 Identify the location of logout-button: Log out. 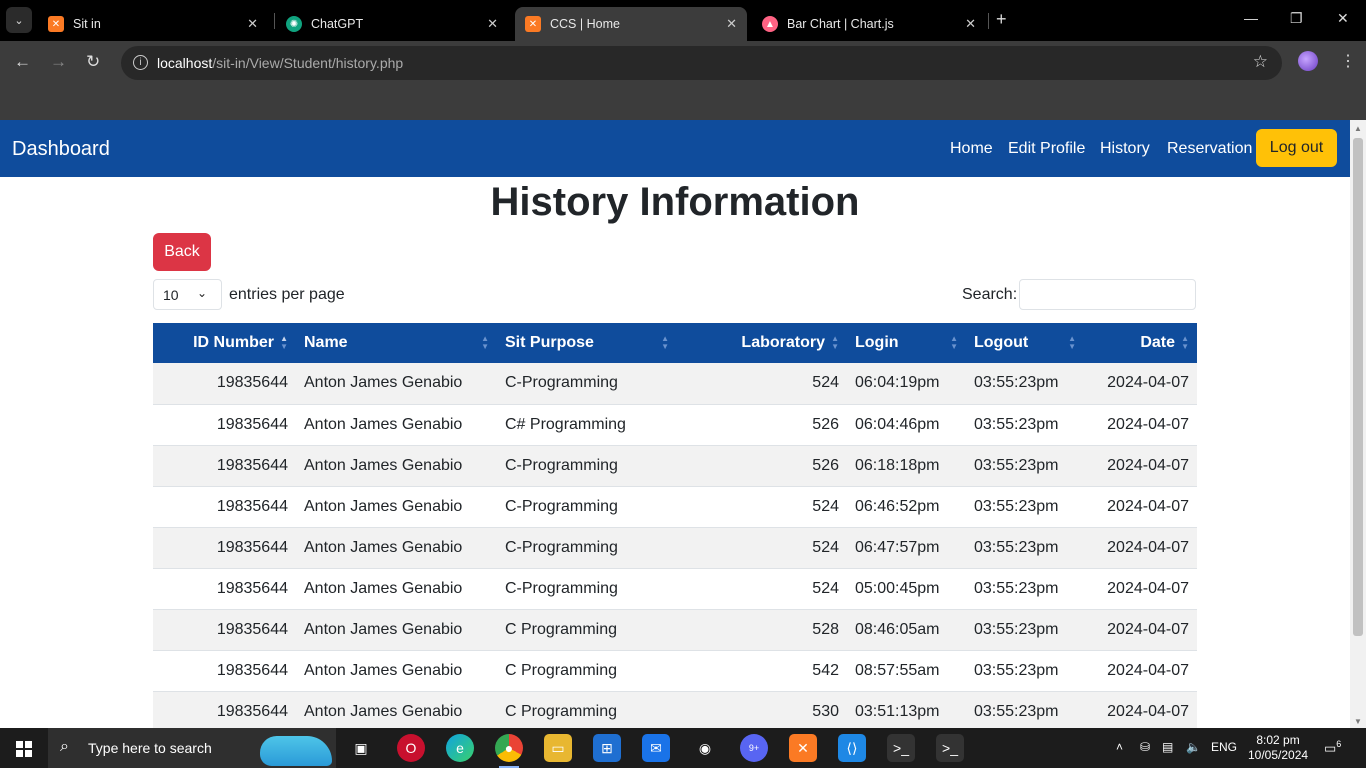
(1296, 148).